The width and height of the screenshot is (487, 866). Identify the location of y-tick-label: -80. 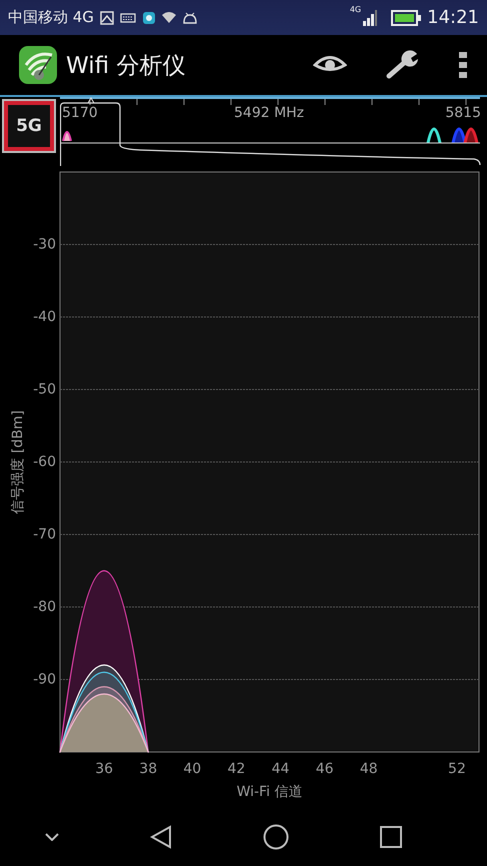
(44, 607).